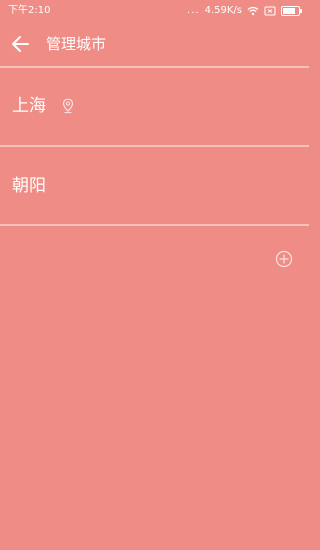 The image size is (320, 550). What do you see at coordinates (76, 44) in the screenshot?
I see `page-title: 管理城市` at bounding box center [76, 44].